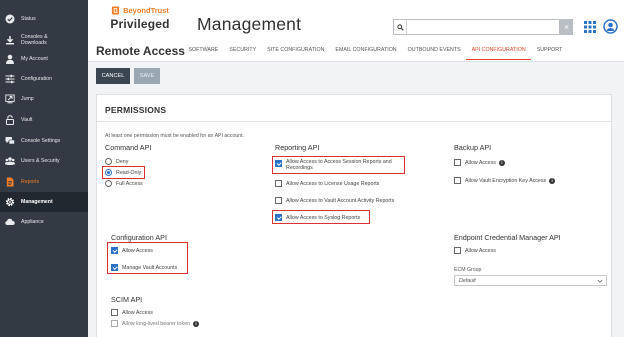 The image size is (624, 337). I want to click on toolbar: CANCEL SAVE, so click(128, 76).